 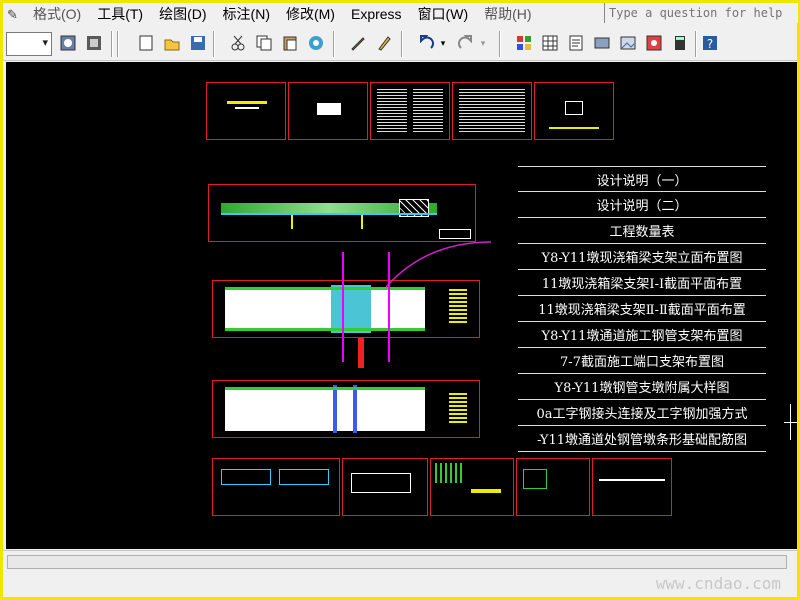 What do you see at coordinates (701, 13) in the screenshot?
I see `help-search-input` at bounding box center [701, 13].